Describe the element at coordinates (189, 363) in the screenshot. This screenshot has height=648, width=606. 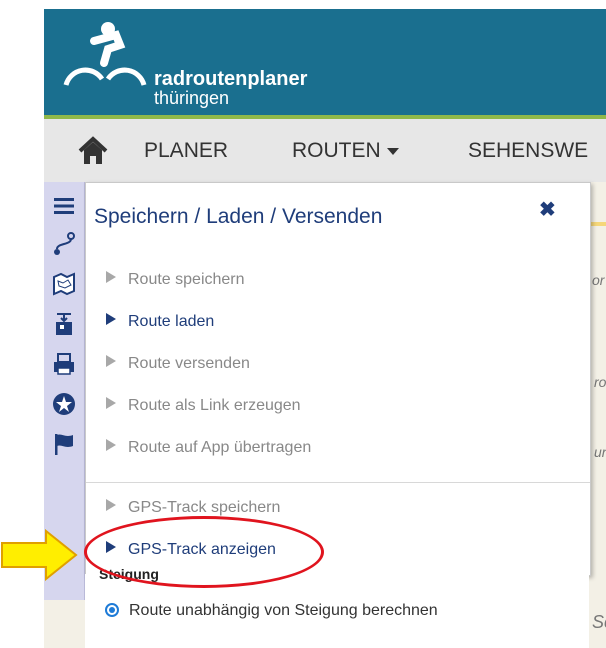
I see `menu-item-label: Route versenden` at that location.